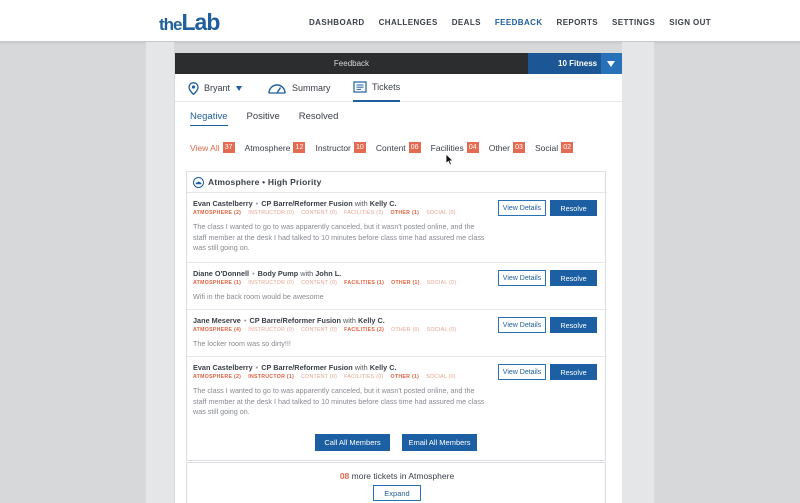 The height and width of the screenshot is (503, 800). Describe the element at coordinates (403, 476) in the screenshot. I see `more-label: more tickets in Atmosphere` at that location.